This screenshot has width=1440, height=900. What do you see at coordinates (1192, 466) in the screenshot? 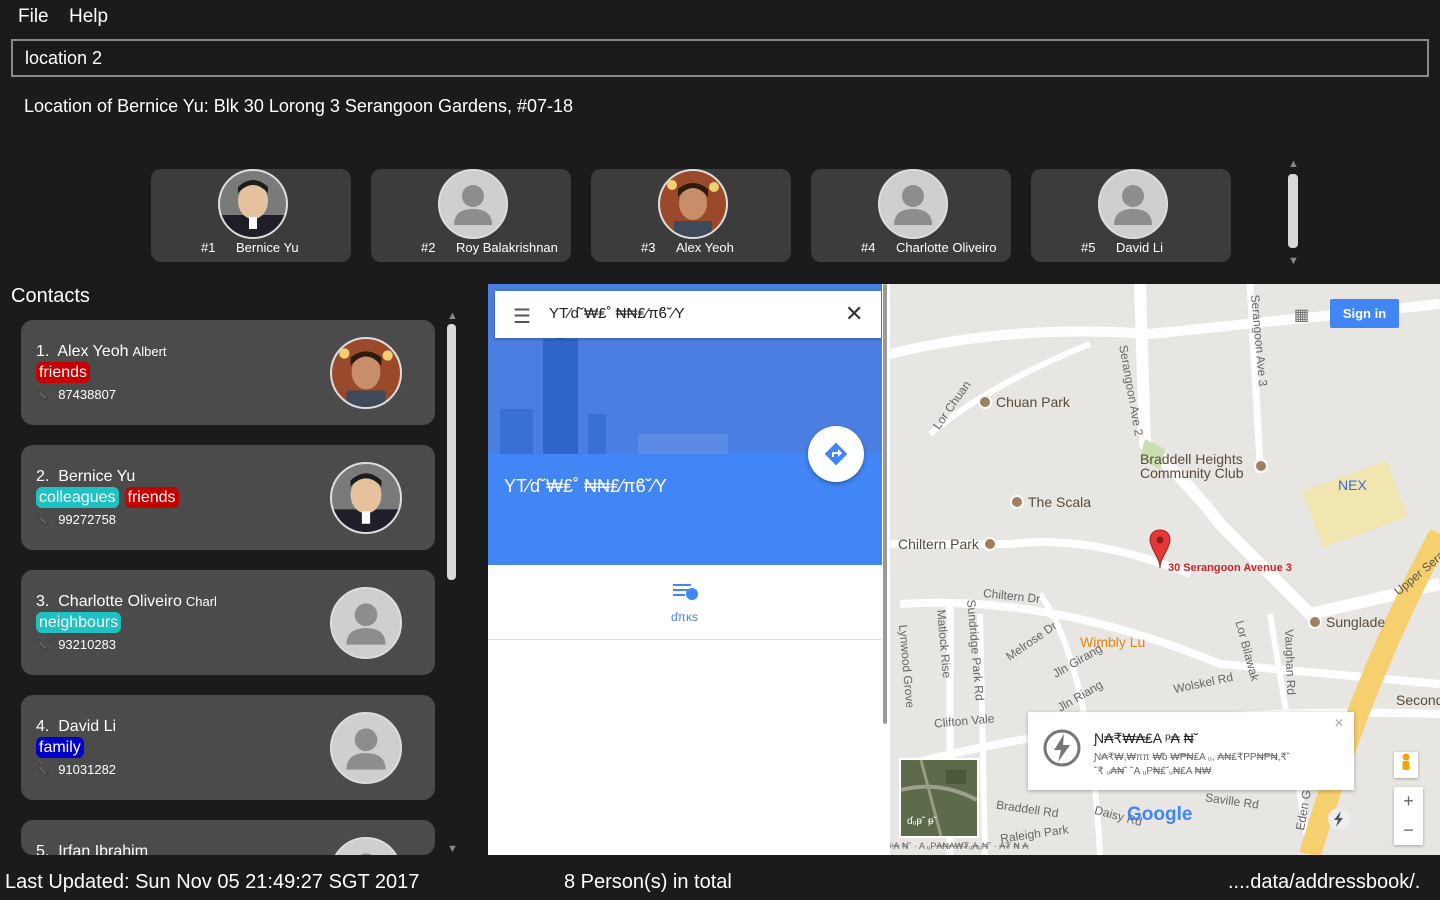
I see `place-label: Braddell Heights Community Club` at bounding box center [1192, 466].